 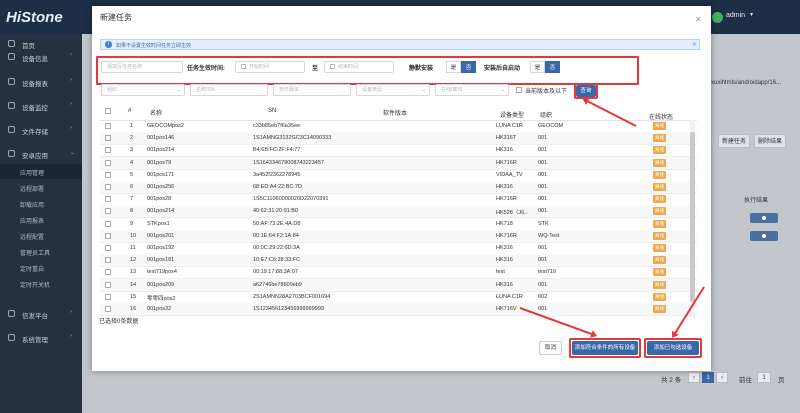 What do you see at coordinates (41, 82) in the screenshot?
I see `sidebar-item-device-report: 设备报表 ›` at bounding box center [41, 82].